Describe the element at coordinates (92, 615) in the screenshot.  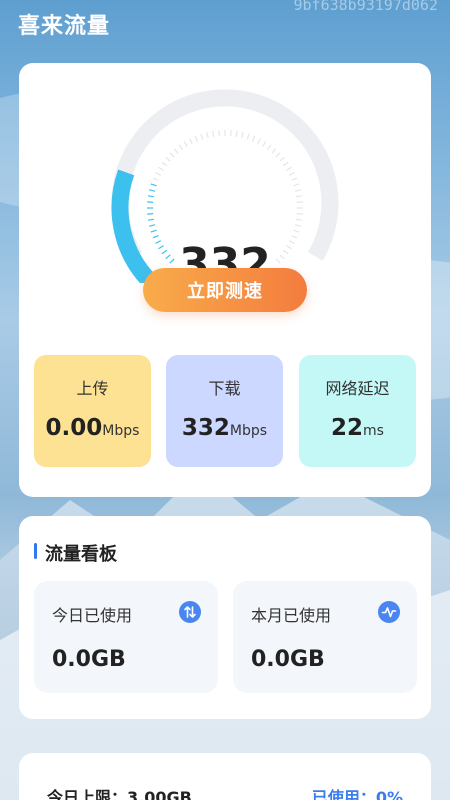
I see `today-usage-label: 今日已使用` at that location.